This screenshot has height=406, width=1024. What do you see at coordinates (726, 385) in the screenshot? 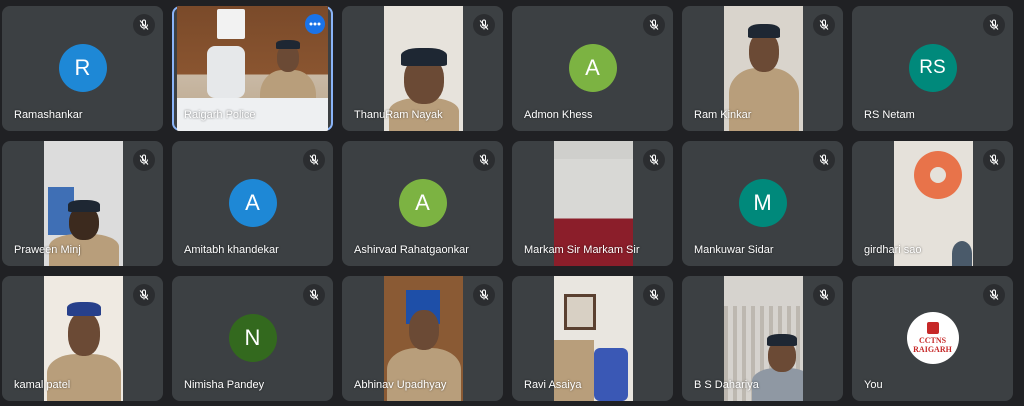
I see `participant-name: B S Dahariya` at bounding box center [726, 385].